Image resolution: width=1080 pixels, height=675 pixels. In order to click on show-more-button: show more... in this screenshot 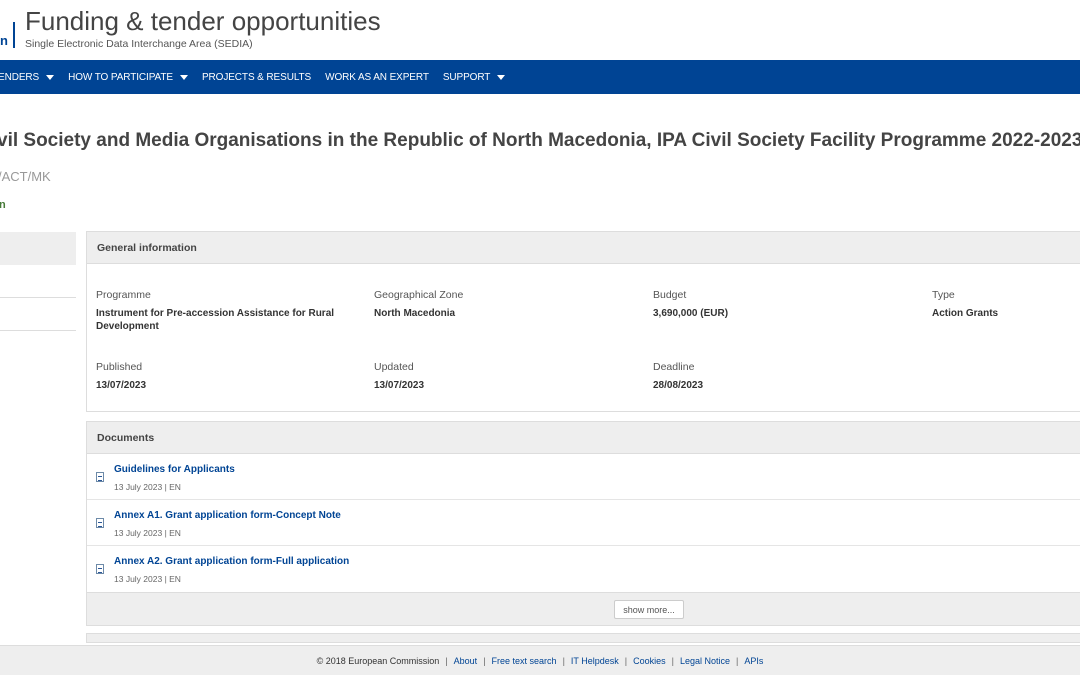, I will do `click(649, 609)`.